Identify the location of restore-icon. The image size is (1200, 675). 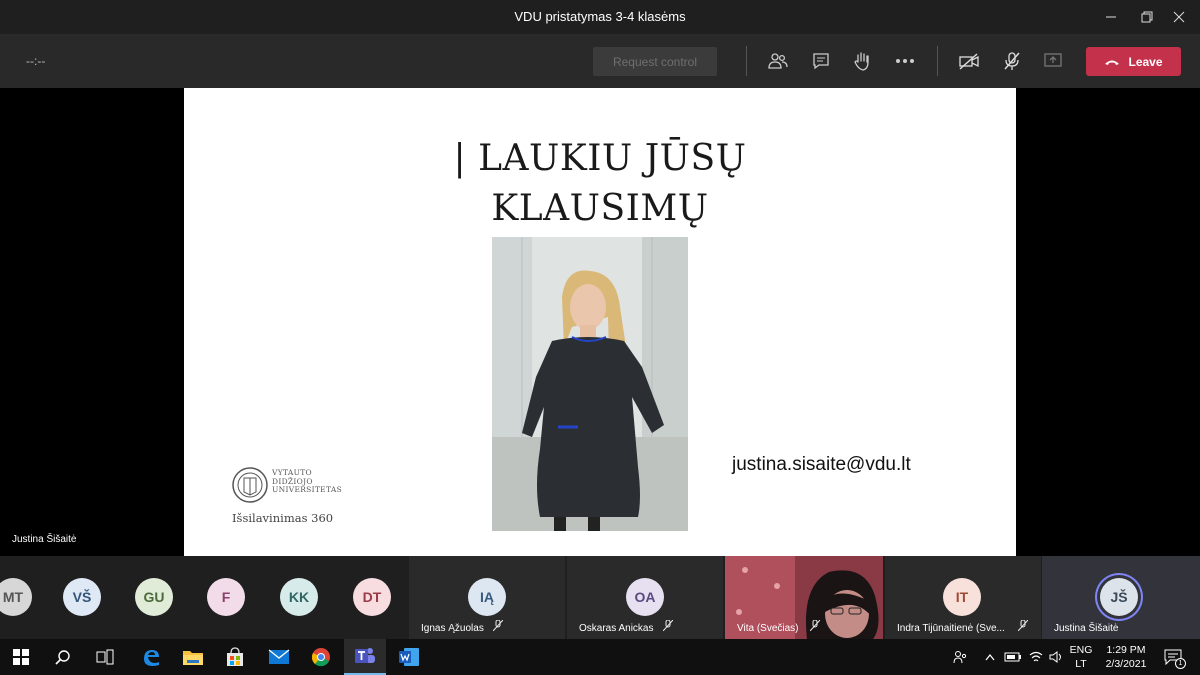
(1147, 17).